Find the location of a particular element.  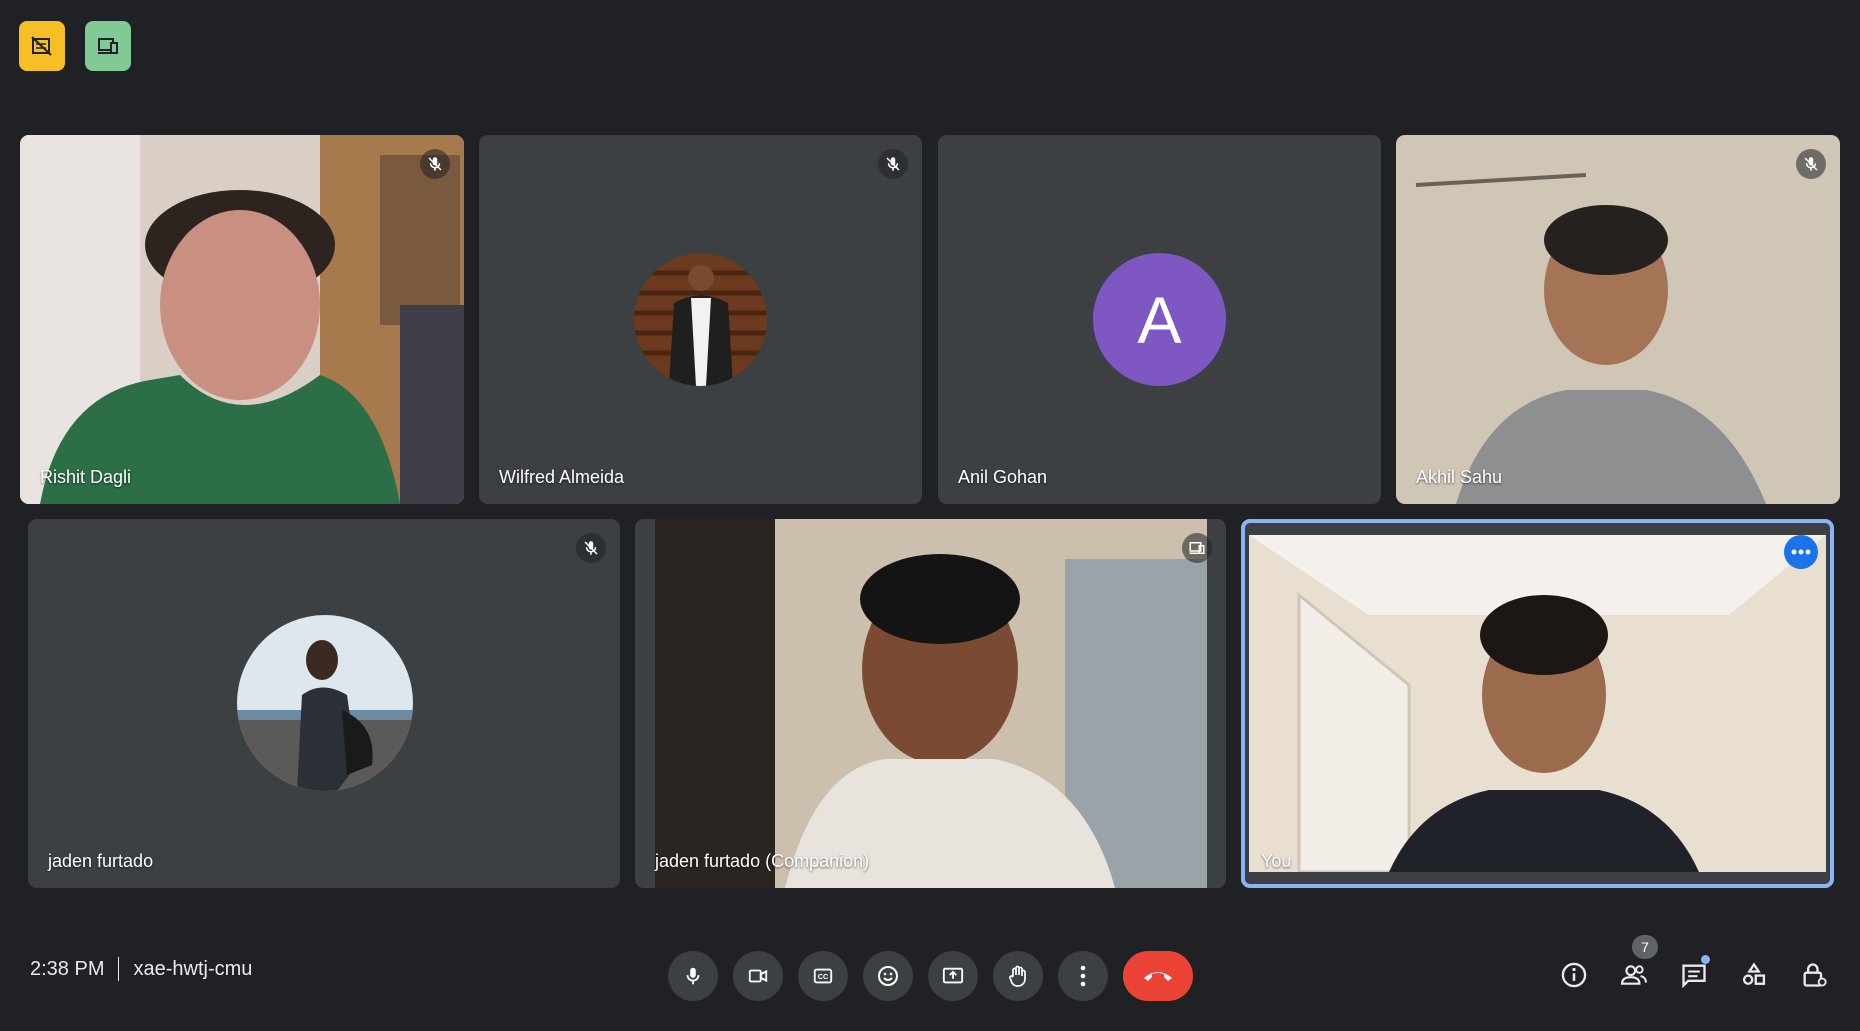

meeting-info: 2:38 PM xae-hwtj-cmu is located at coordinates (141, 969).